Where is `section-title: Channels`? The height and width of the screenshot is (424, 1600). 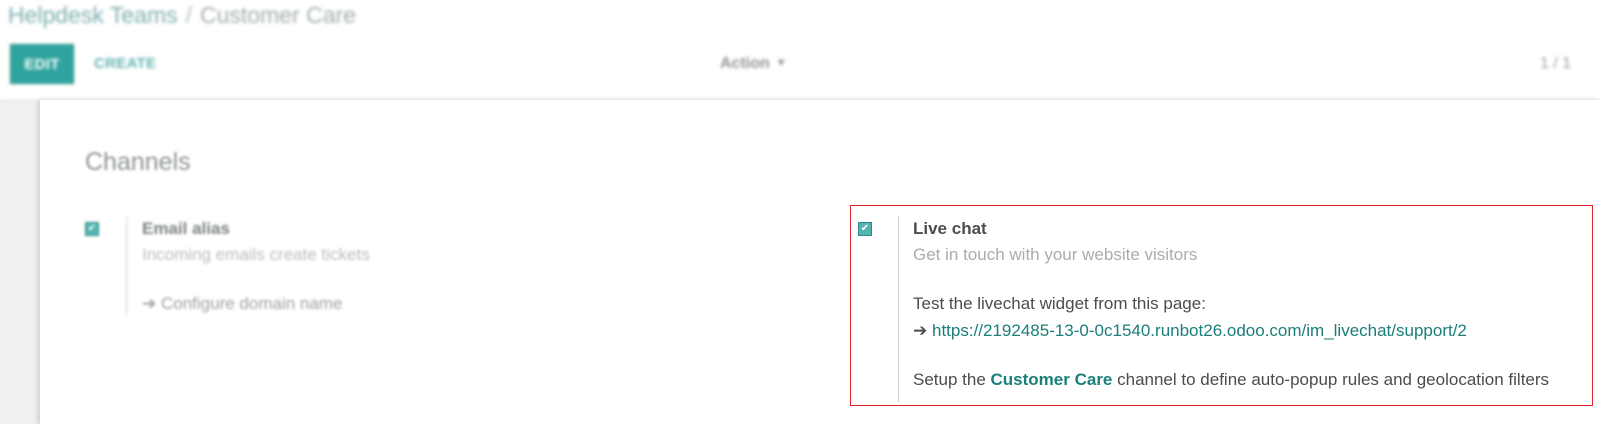
section-title: Channels is located at coordinates (138, 162).